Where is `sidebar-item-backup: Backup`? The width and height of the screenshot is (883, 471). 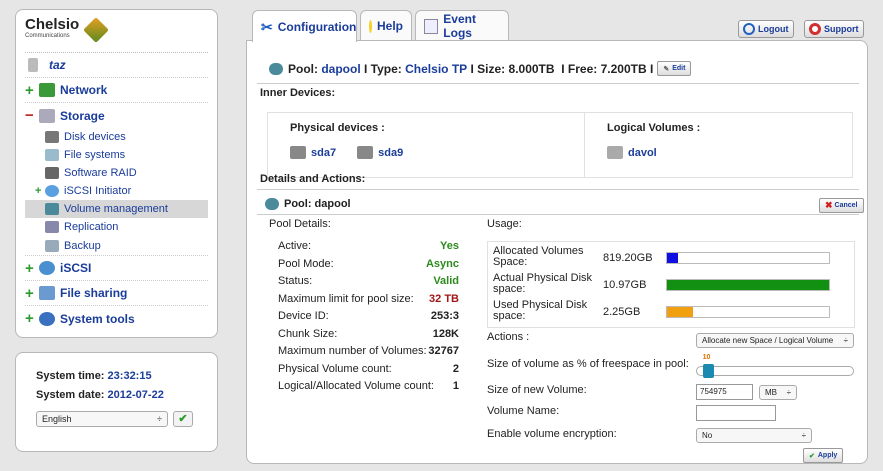
sidebar-item-backup: Backup is located at coordinates (116, 246).